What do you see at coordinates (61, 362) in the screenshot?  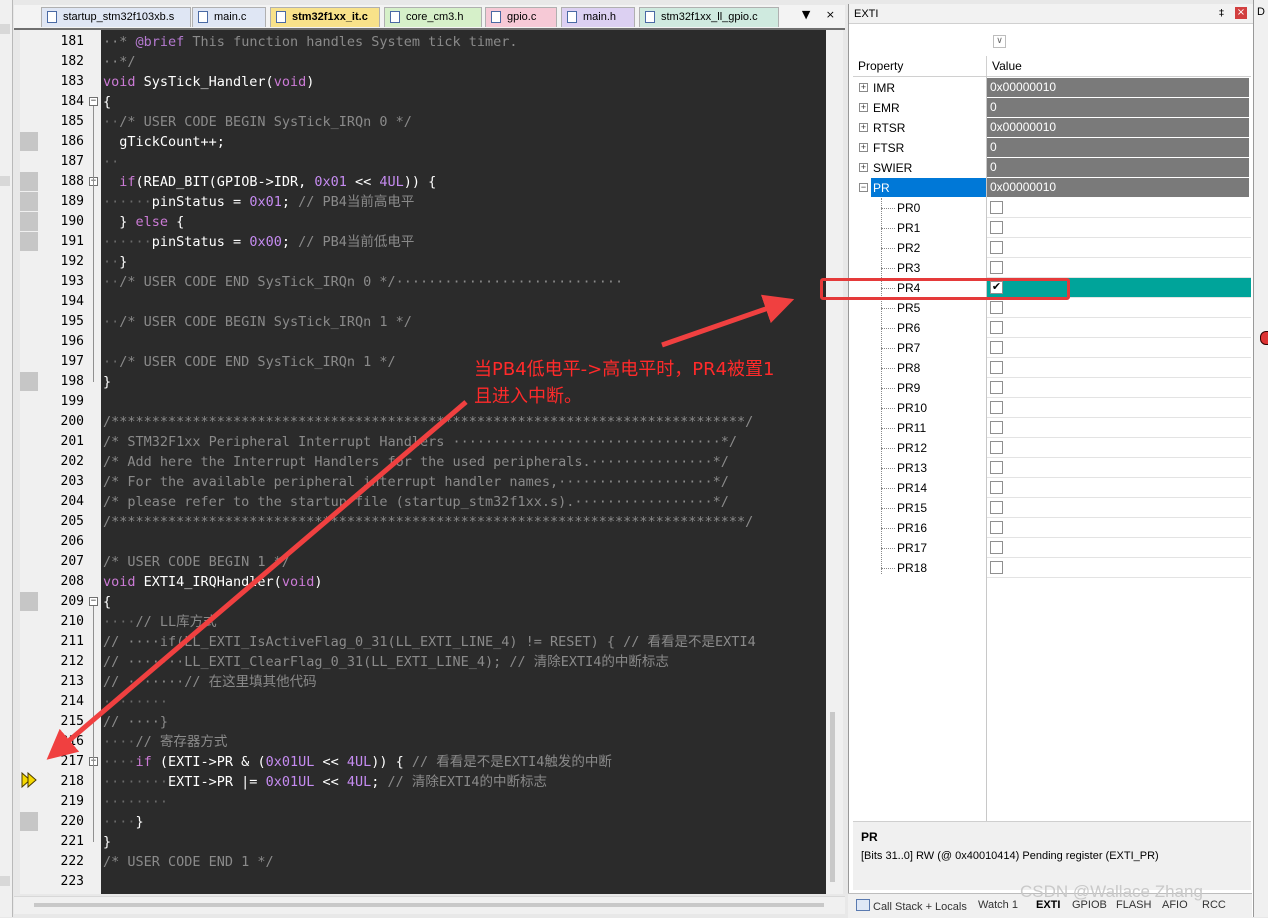 I see `line-number: 197` at bounding box center [61, 362].